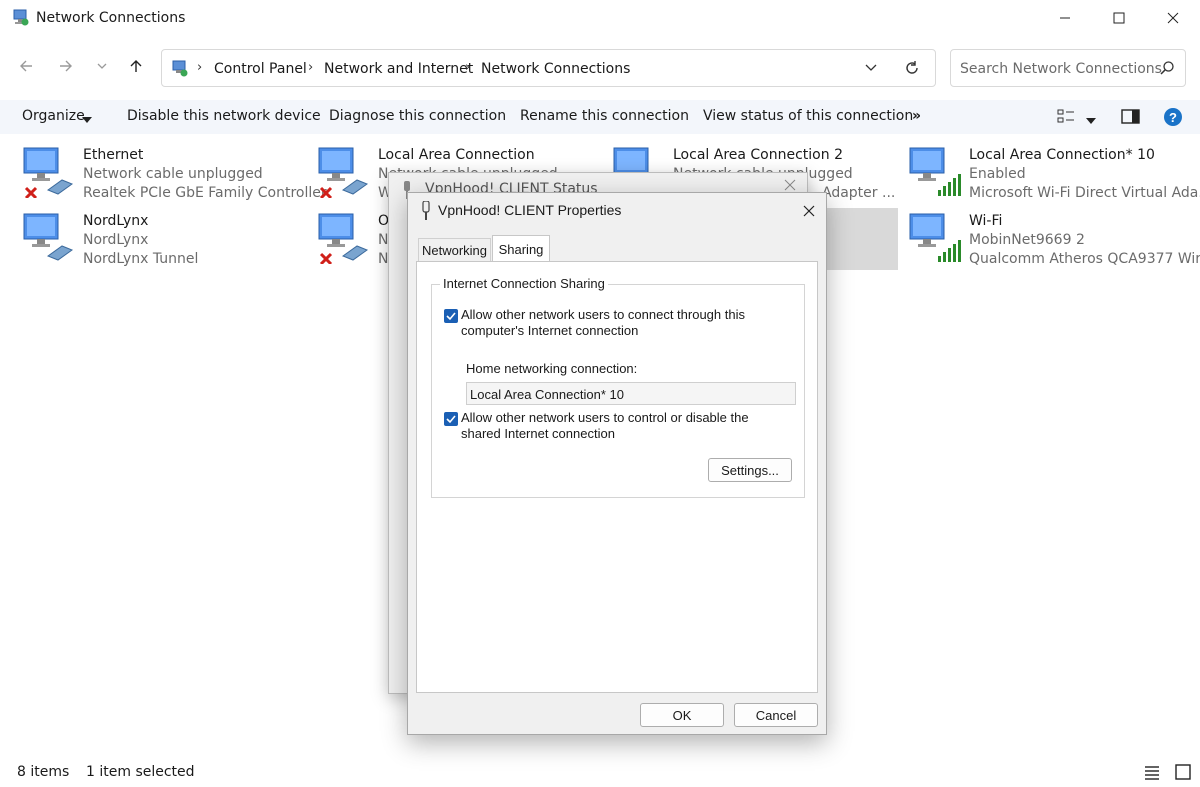 The image size is (1200, 787). I want to click on breadcrumb-control-panel: Control Panel, so click(260, 69).